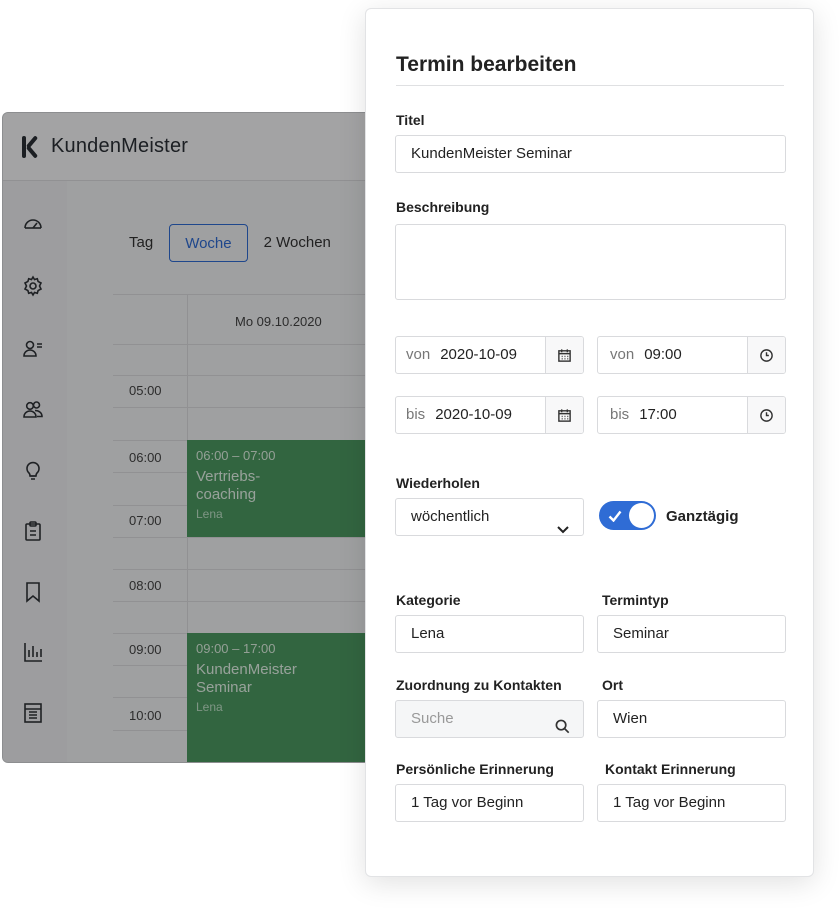  I want to click on end-date-value: 2020-10-09, so click(473, 414).